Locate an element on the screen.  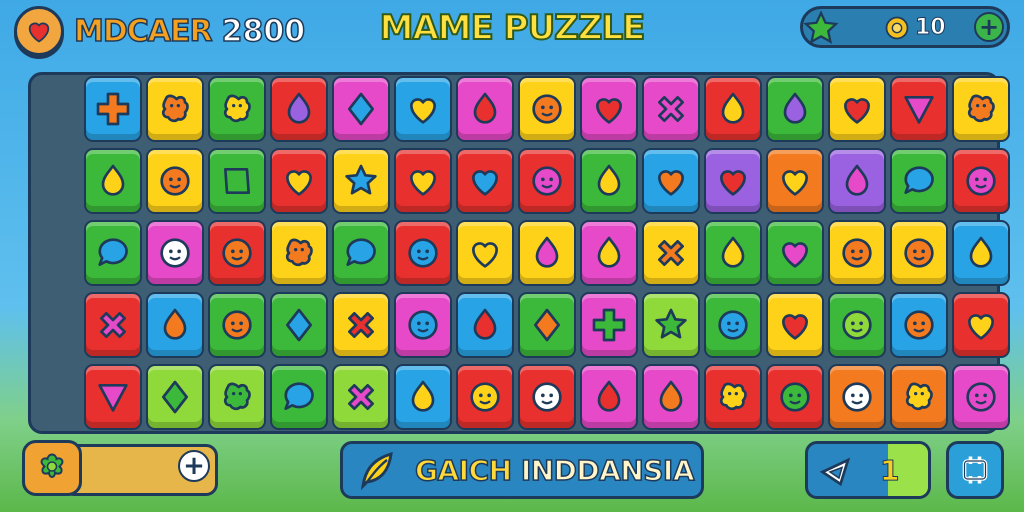
tile-square is located at coordinates (237, 181).